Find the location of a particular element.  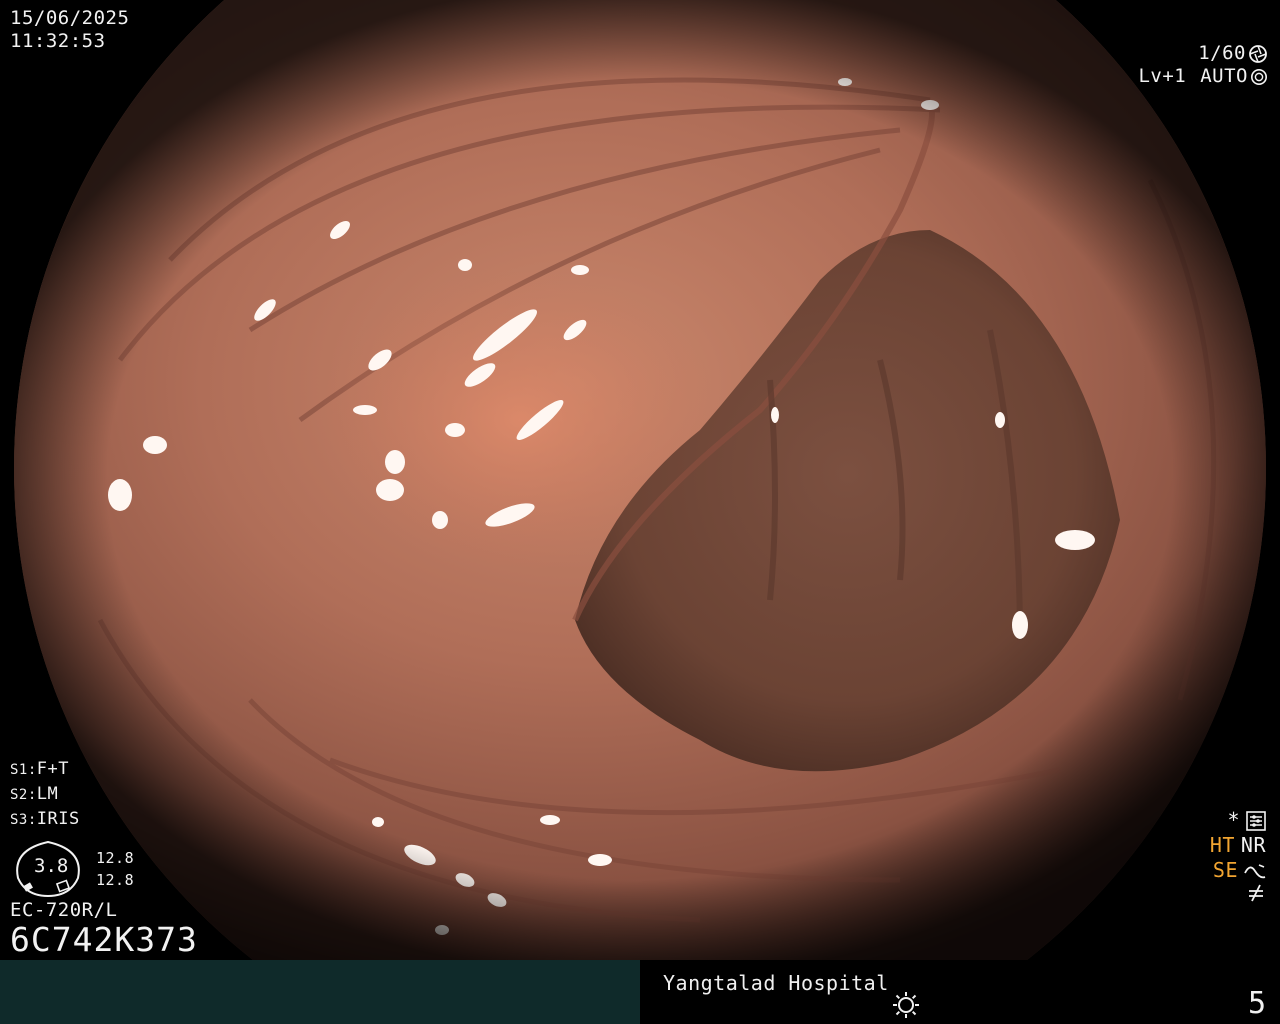

hospital-name: Yangtalad Hospital is located at coordinates (776, 983).